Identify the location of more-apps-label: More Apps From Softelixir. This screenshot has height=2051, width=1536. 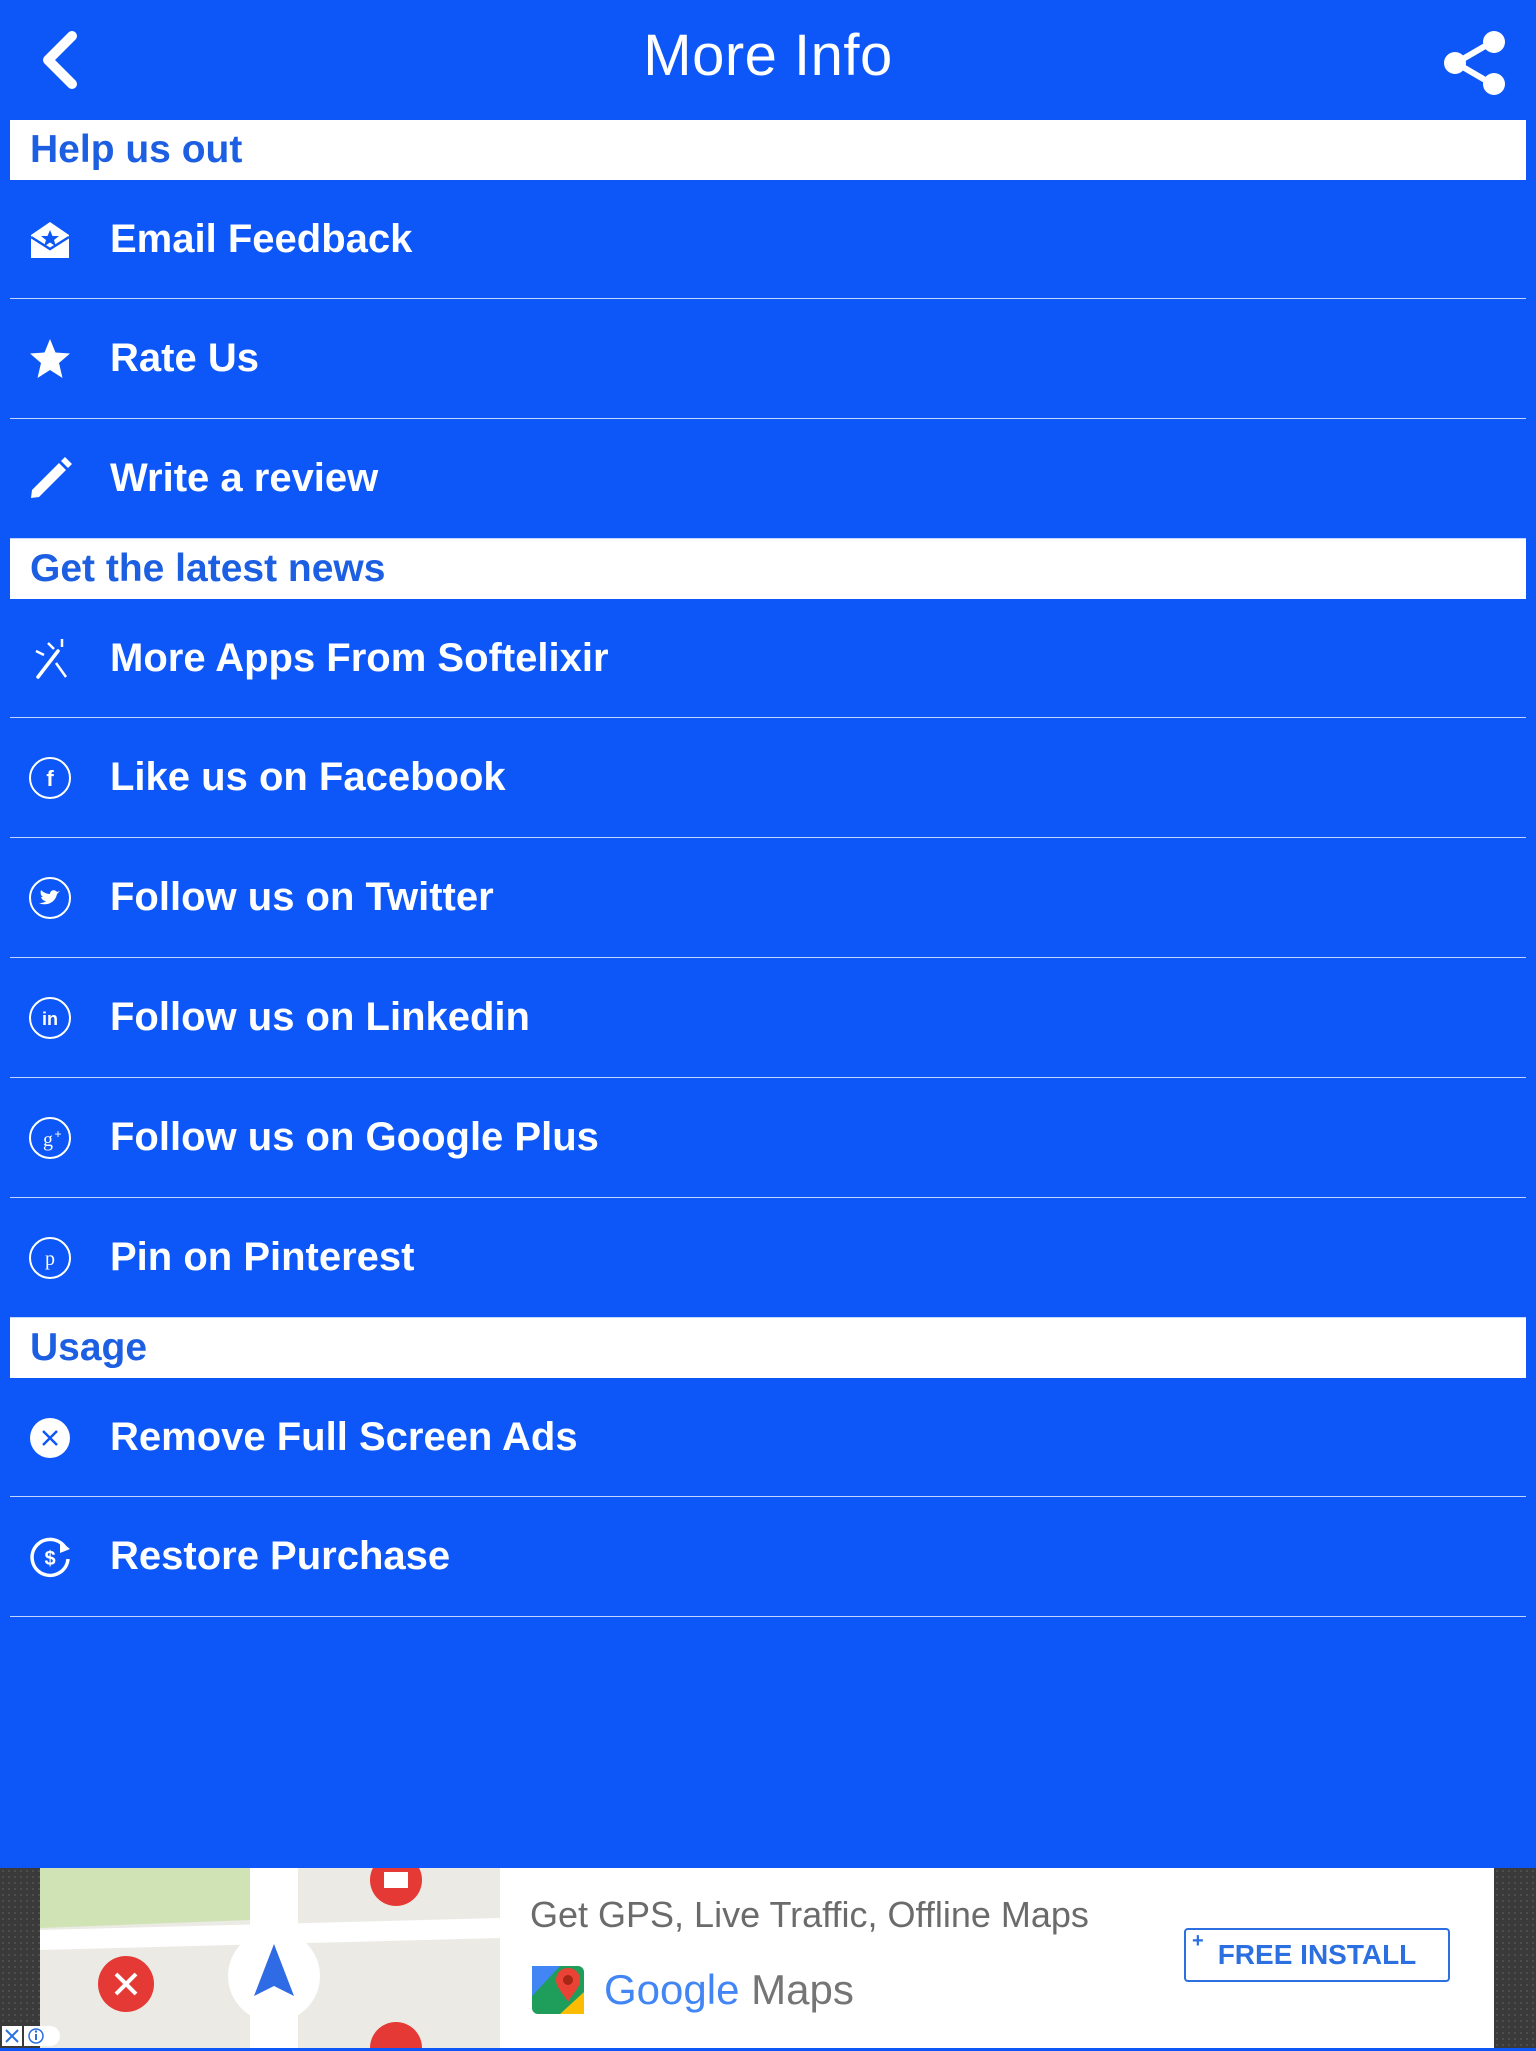
(359, 658).